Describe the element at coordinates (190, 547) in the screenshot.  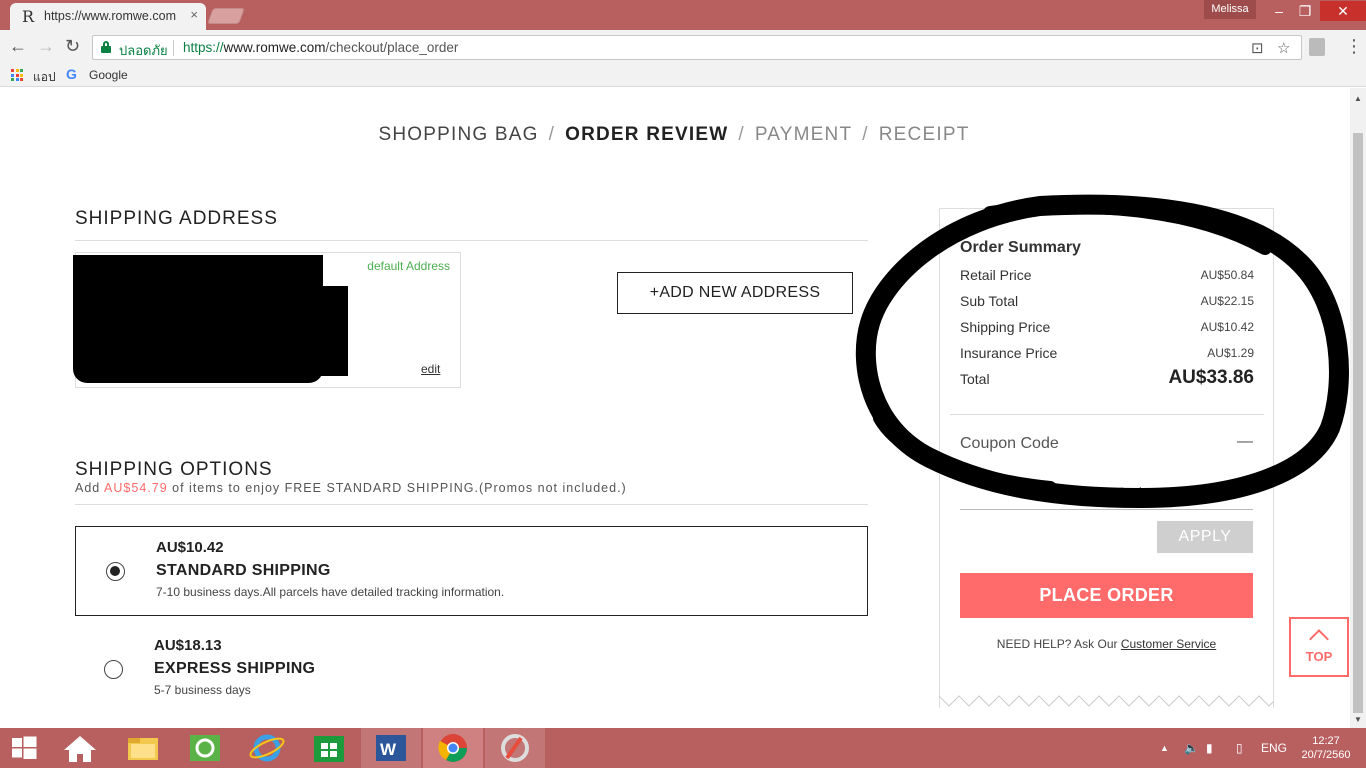
I see `shipping-price: AU$10.42` at that location.